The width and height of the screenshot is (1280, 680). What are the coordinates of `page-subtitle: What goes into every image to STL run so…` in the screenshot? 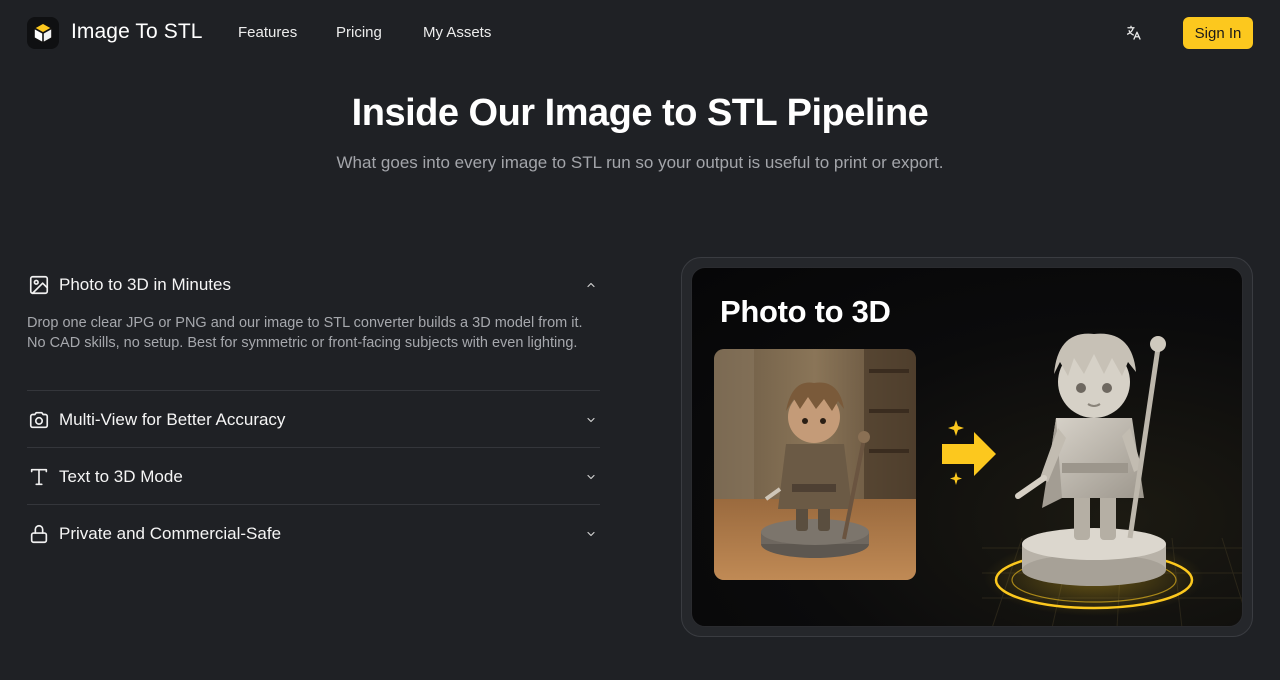 It's located at (640, 162).